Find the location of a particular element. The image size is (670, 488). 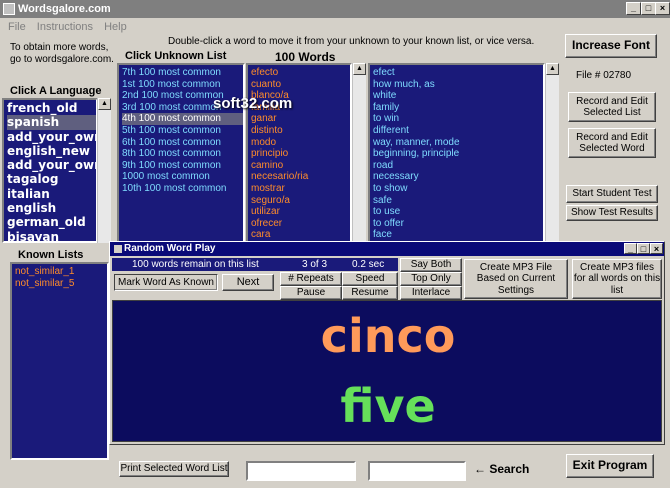

language-item: english is located at coordinates (51, 208).